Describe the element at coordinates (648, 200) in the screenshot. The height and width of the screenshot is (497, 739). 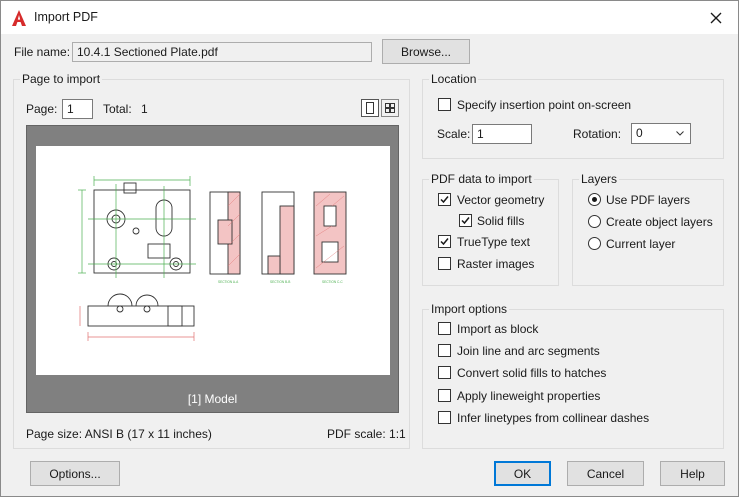
I see `use-pdf-layers-label: Use PDF layers` at that location.